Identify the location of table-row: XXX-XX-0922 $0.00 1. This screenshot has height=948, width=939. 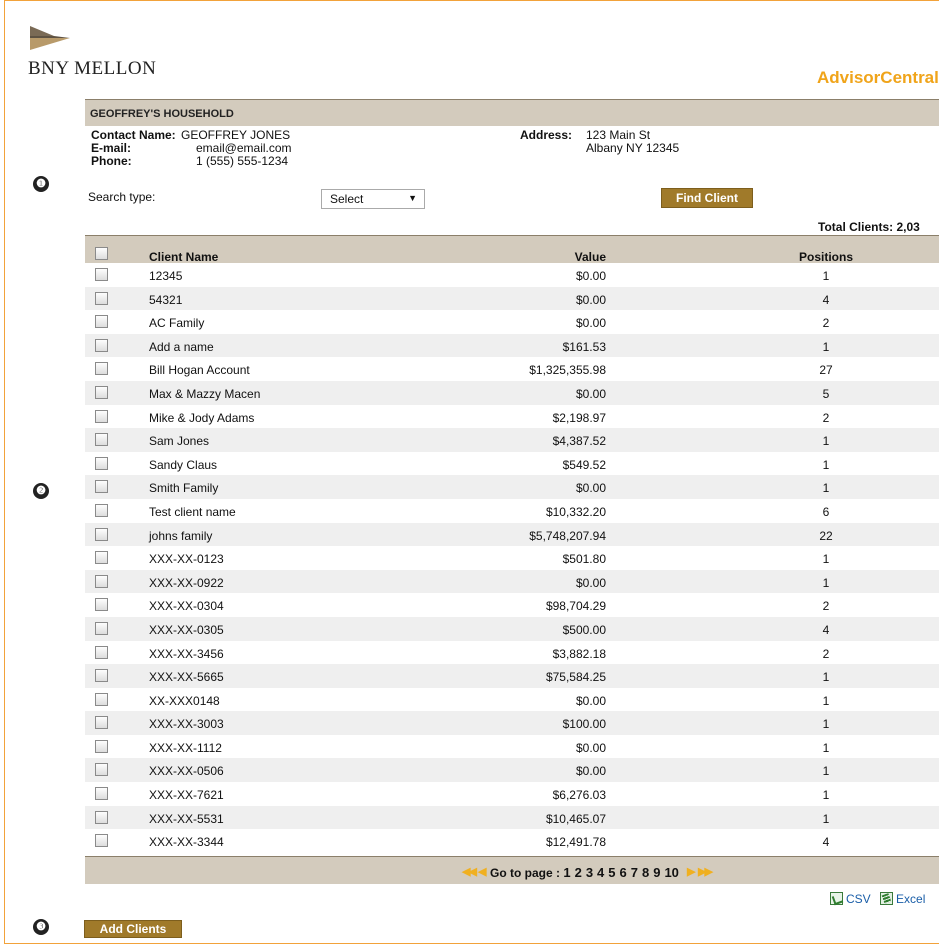
(512, 581).